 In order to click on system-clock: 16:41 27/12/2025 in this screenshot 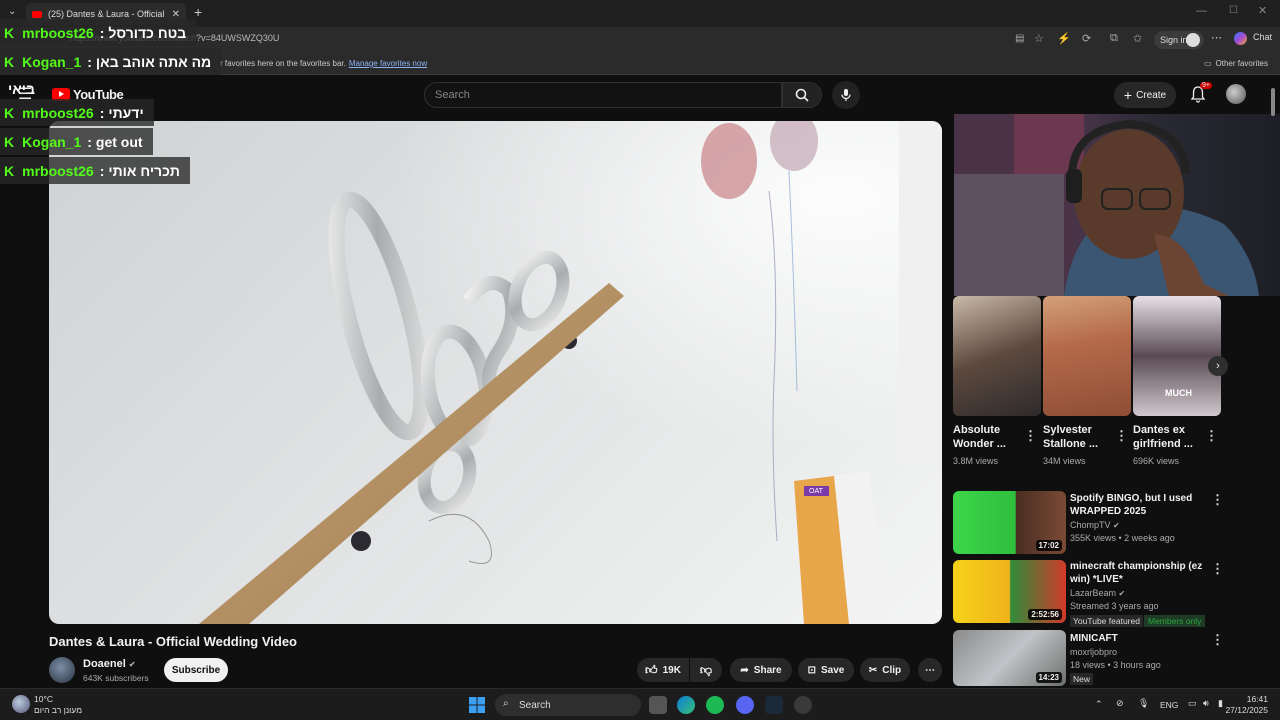, I will do `click(1246, 705)`.